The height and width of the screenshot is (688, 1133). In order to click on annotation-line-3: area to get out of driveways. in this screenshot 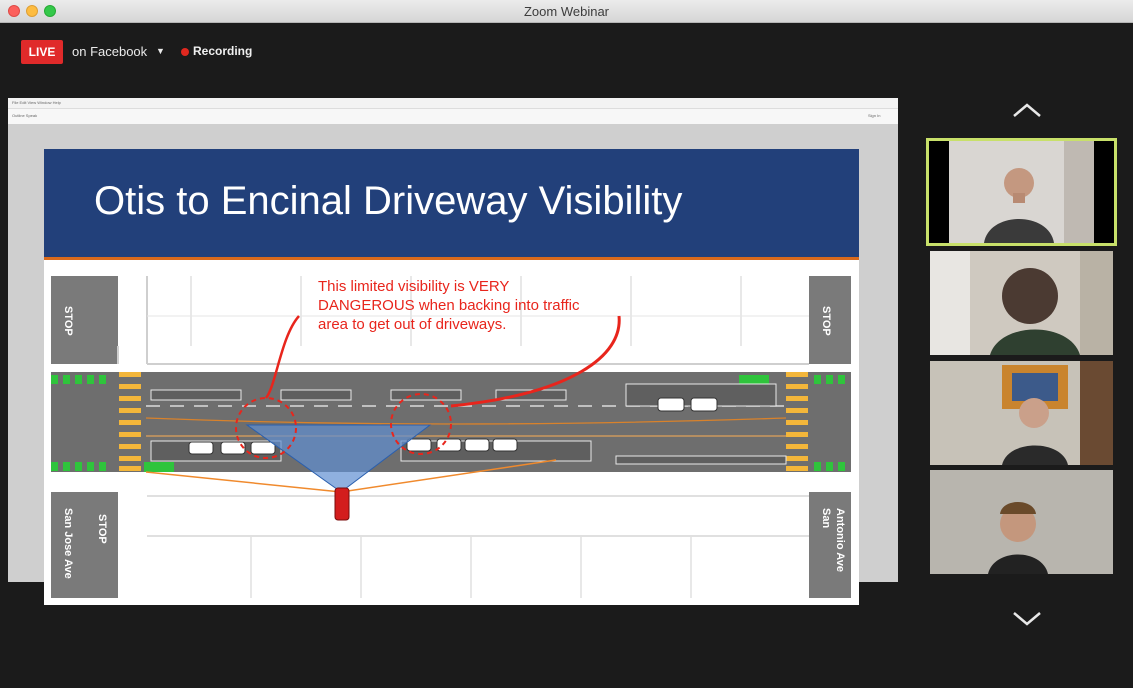, I will do `click(412, 324)`.